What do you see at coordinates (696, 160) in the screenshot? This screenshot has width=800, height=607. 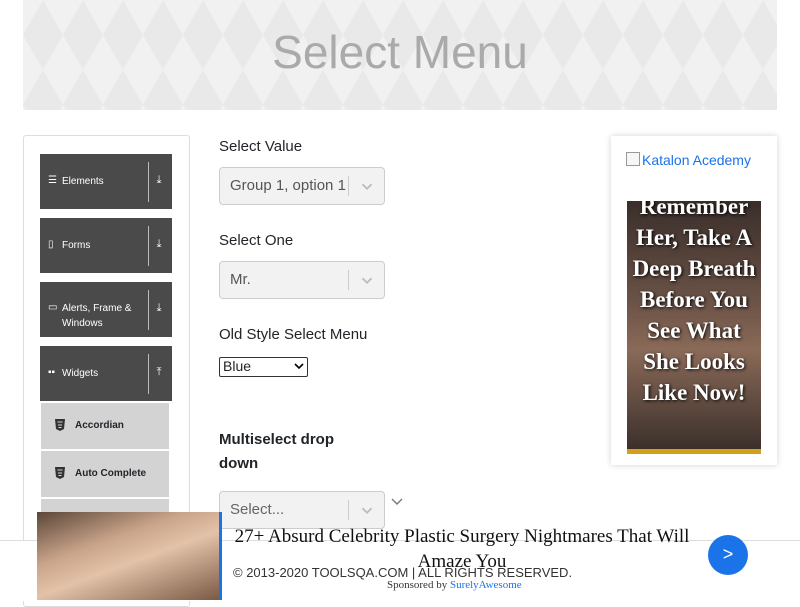 I see `ad-link-text: Katalon Acedemy` at bounding box center [696, 160].